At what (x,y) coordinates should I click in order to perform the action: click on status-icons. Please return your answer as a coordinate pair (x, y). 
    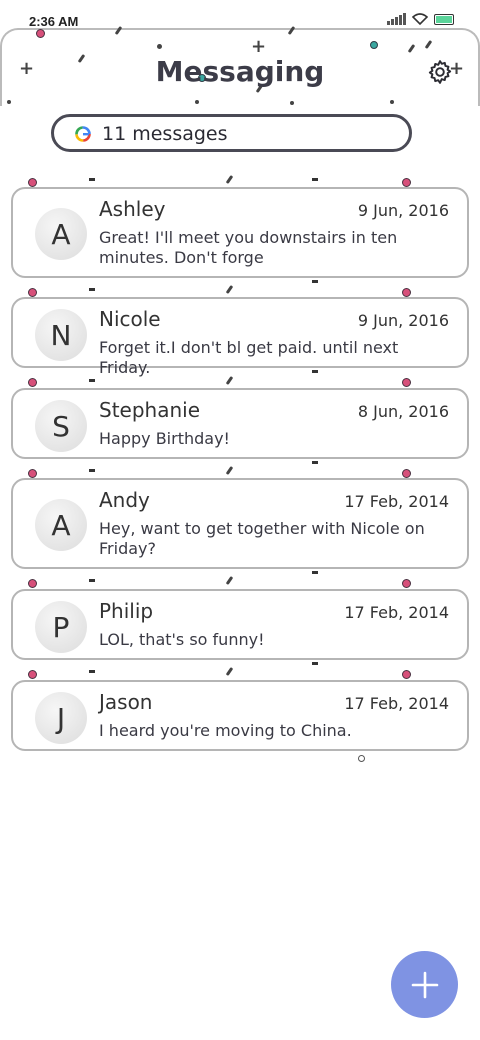
    Looking at the image, I should click on (420, 19).